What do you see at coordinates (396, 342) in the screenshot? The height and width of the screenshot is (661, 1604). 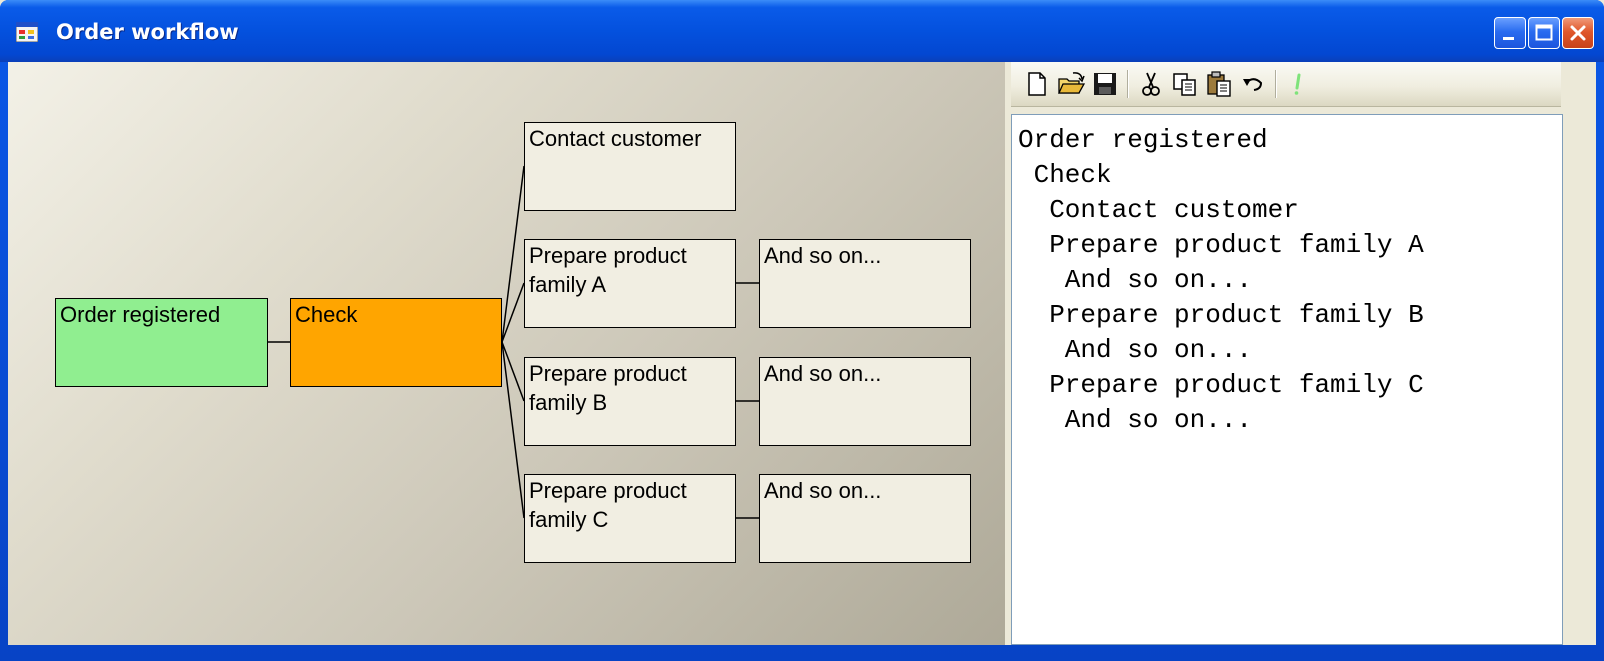 I see `node-check: Check` at bounding box center [396, 342].